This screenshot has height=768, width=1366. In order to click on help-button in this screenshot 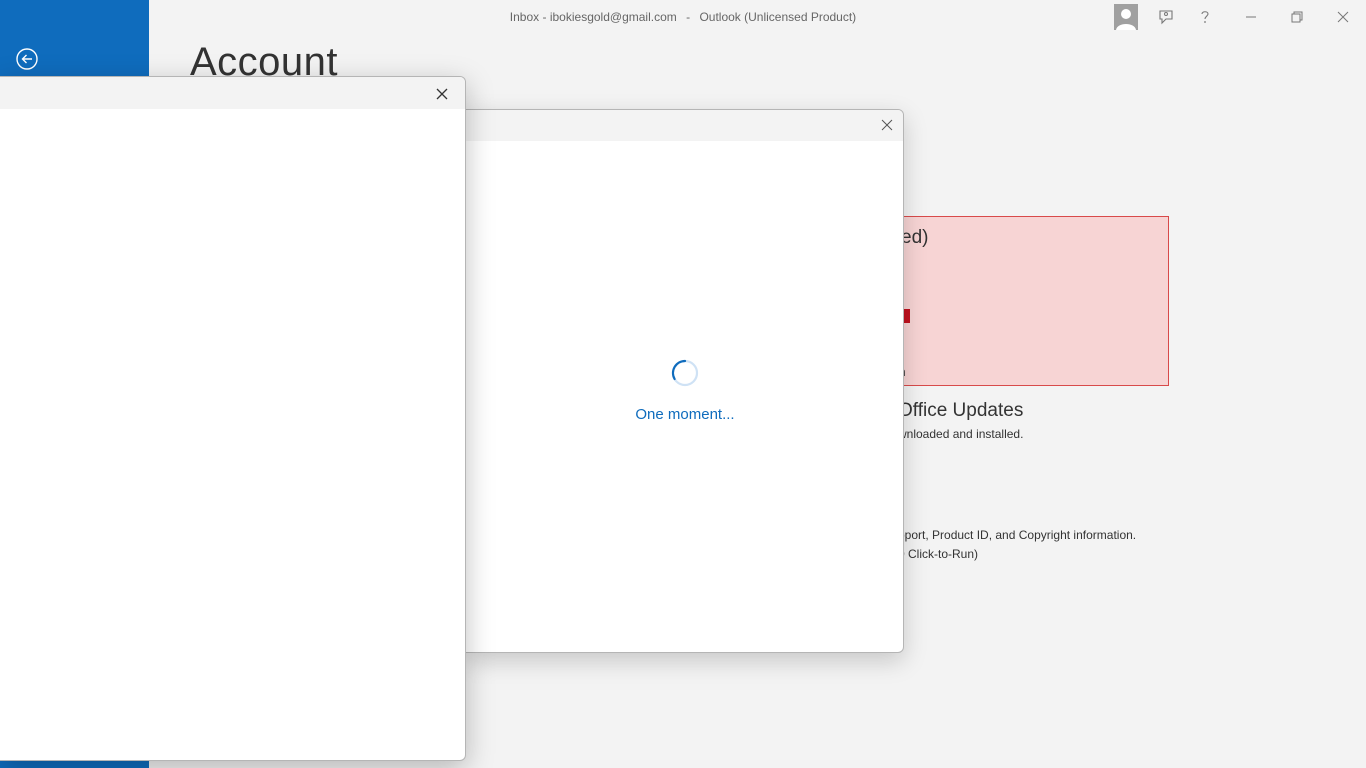, I will do `click(1205, 17)`.